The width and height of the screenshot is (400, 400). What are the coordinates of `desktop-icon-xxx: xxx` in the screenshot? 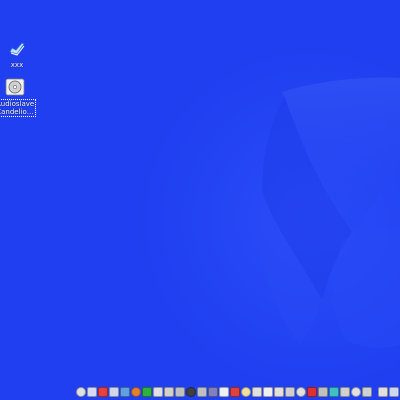 It's located at (18, 54).